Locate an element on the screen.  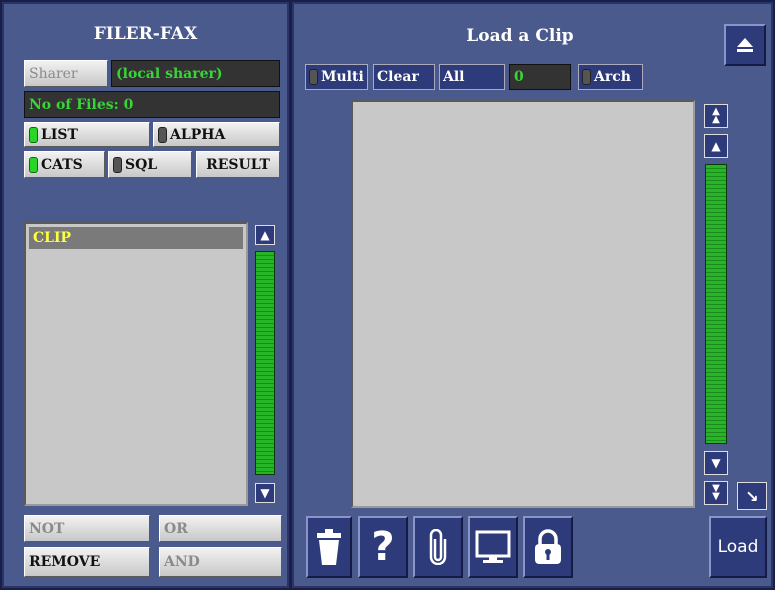
lock-icon is located at coordinates (548, 546).